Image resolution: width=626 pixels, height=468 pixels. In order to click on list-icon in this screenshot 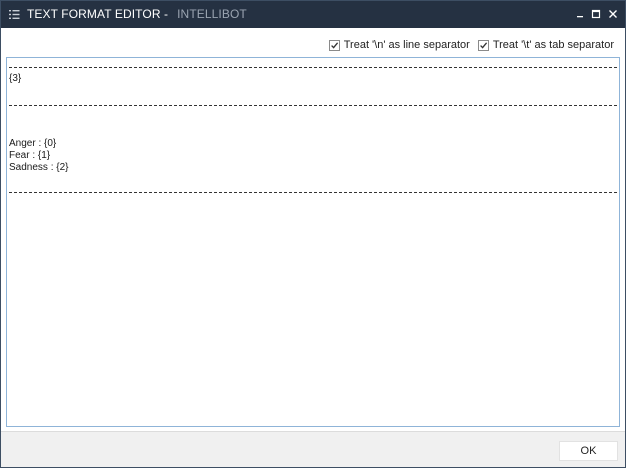, I will do `click(14, 14)`.